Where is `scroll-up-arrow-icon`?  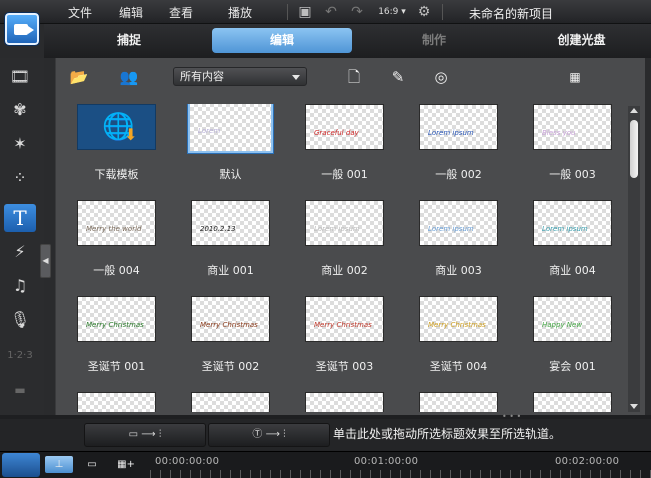 scroll-up-arrow-icon is located at coordinates (634, 110).